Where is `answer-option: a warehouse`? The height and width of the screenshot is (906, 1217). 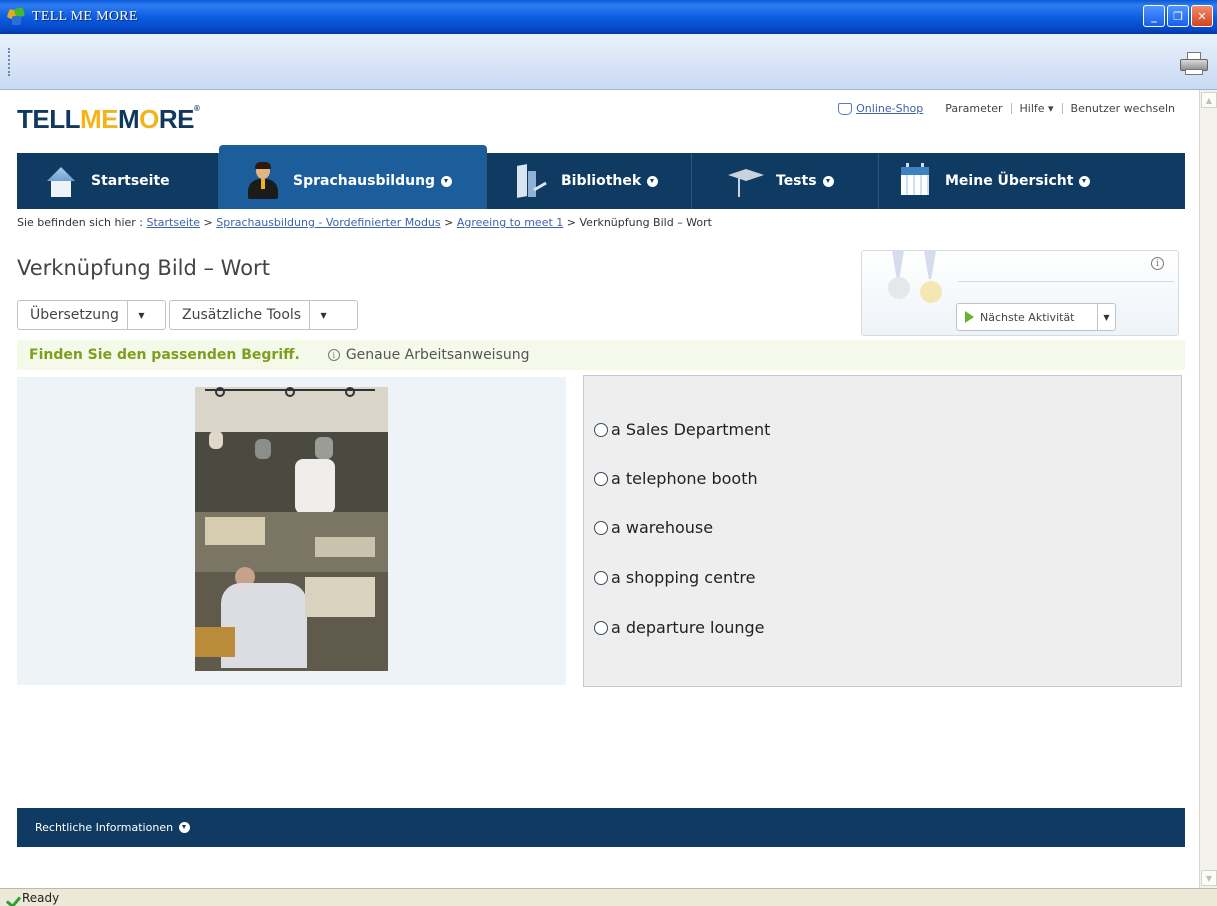 answer-option: a warehouse is located at coordinates (653, 527).